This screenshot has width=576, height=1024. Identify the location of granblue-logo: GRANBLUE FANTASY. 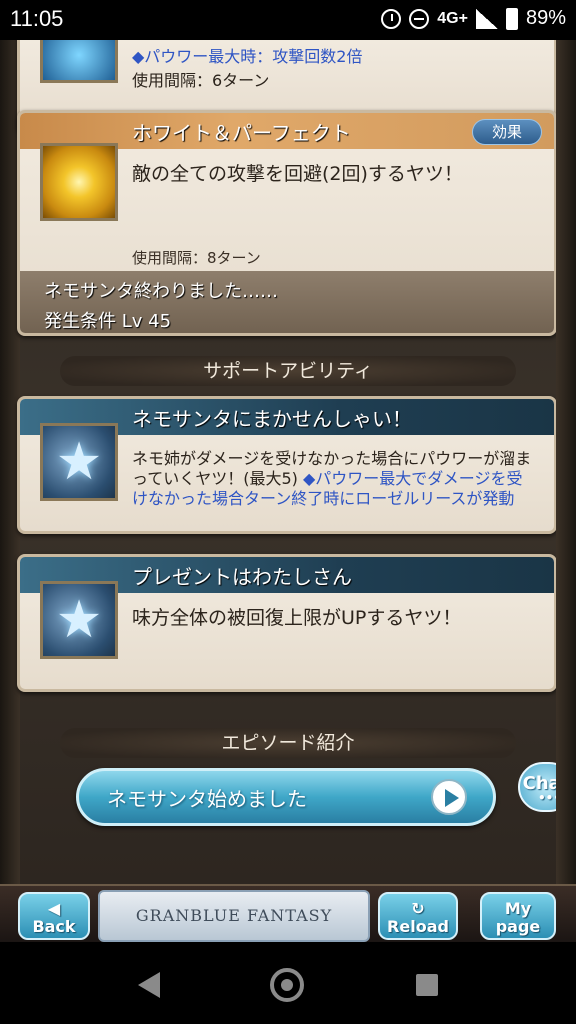
(234, 916).